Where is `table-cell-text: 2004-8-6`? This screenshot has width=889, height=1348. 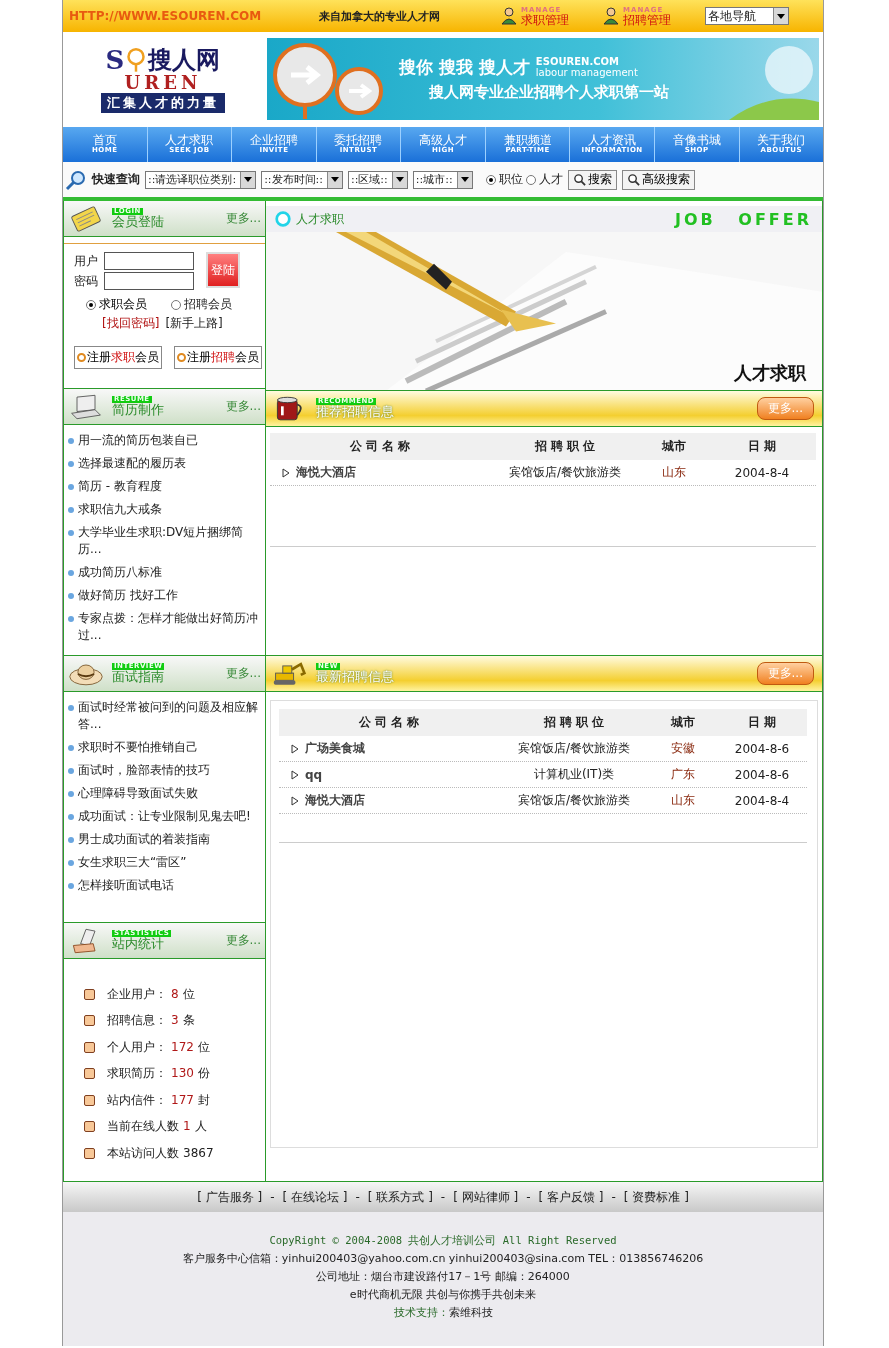 table-cell-text: 2004-8-6 is located at coordinates (762, 748).